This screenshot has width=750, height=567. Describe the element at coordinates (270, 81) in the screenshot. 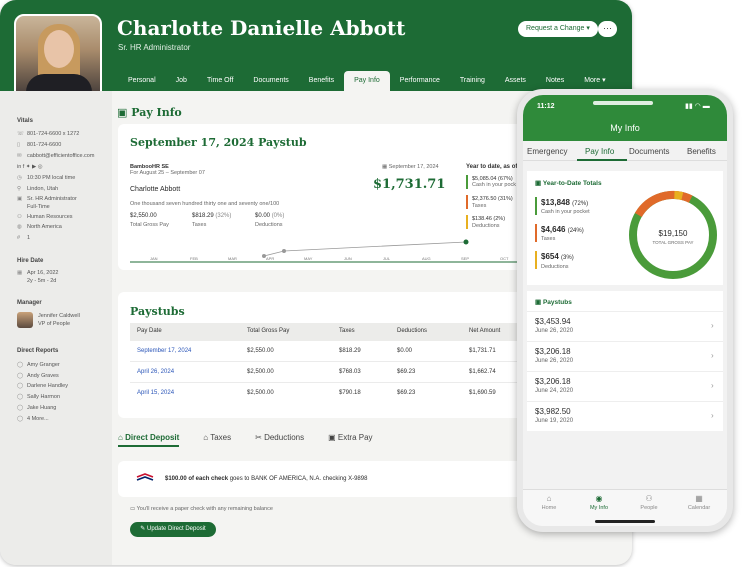

I see `tab-documents: Documents` at that location.